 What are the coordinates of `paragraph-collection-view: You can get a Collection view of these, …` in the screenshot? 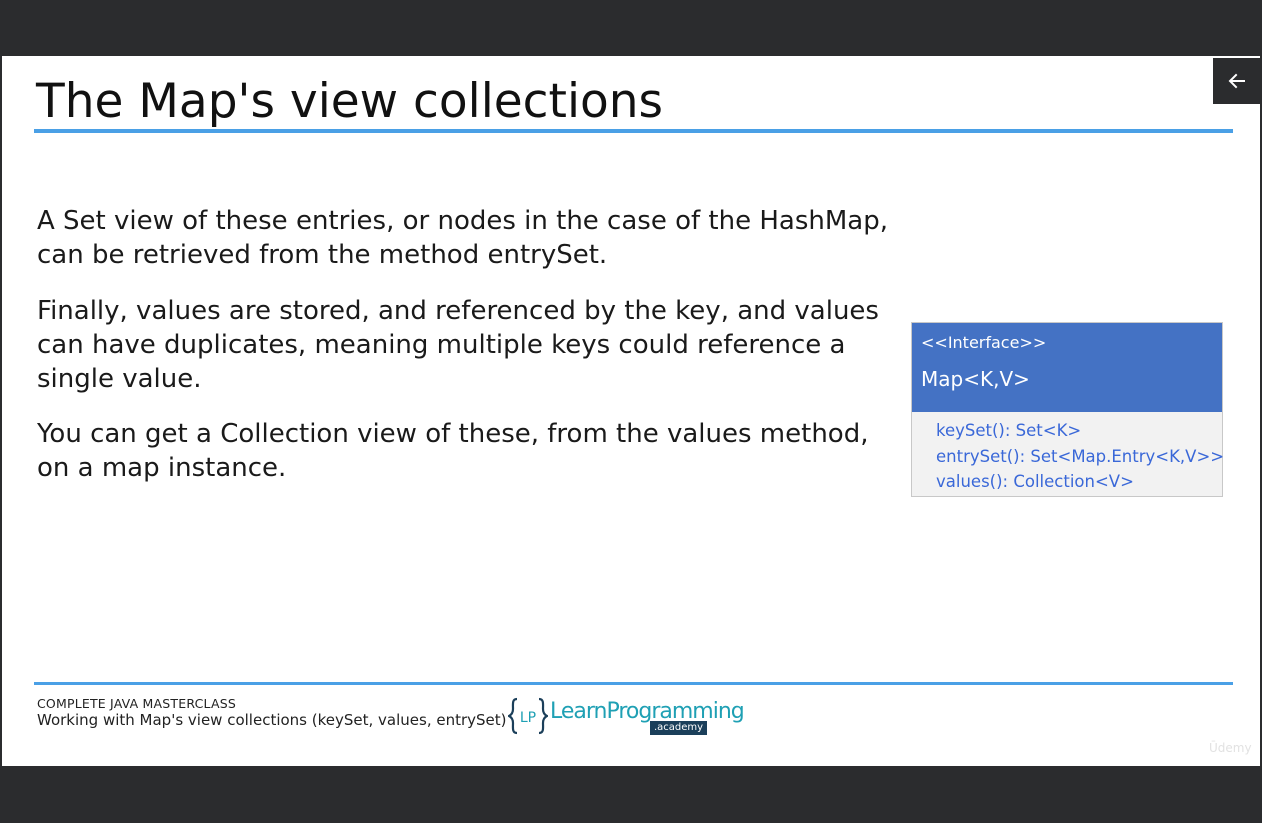 It's located at (453, 451).